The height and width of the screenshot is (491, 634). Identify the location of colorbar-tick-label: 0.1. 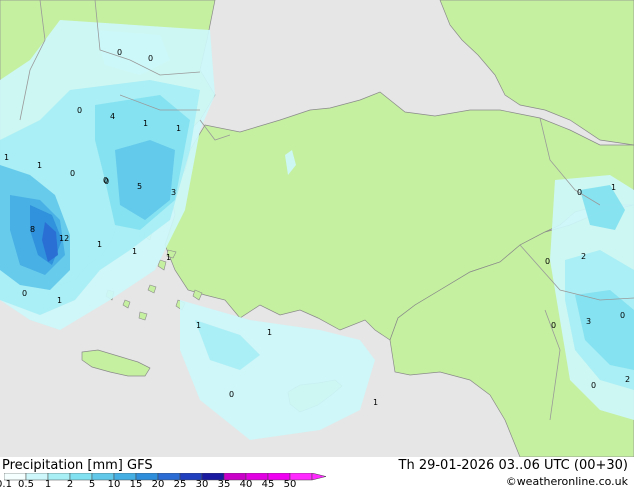
(6, 484).